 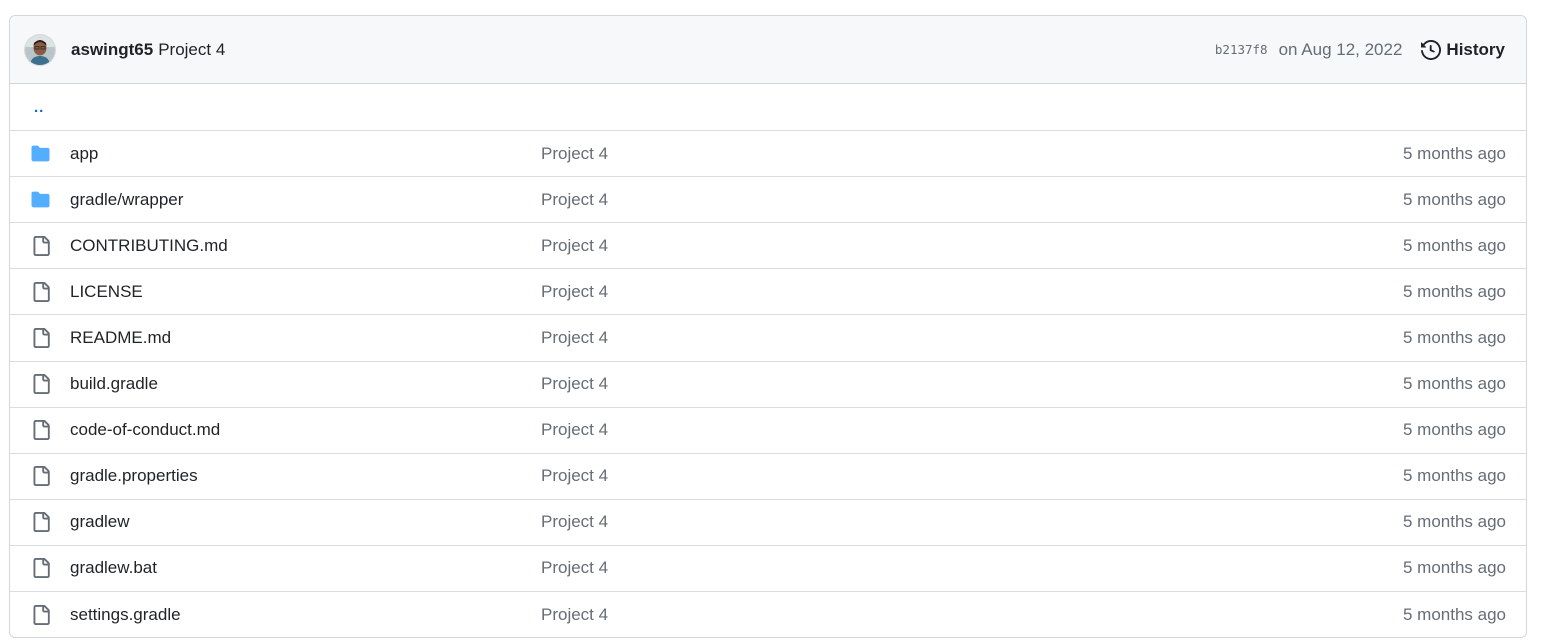 I want to click on file-name-link: gradle.properties, so click(x=134, y=476).